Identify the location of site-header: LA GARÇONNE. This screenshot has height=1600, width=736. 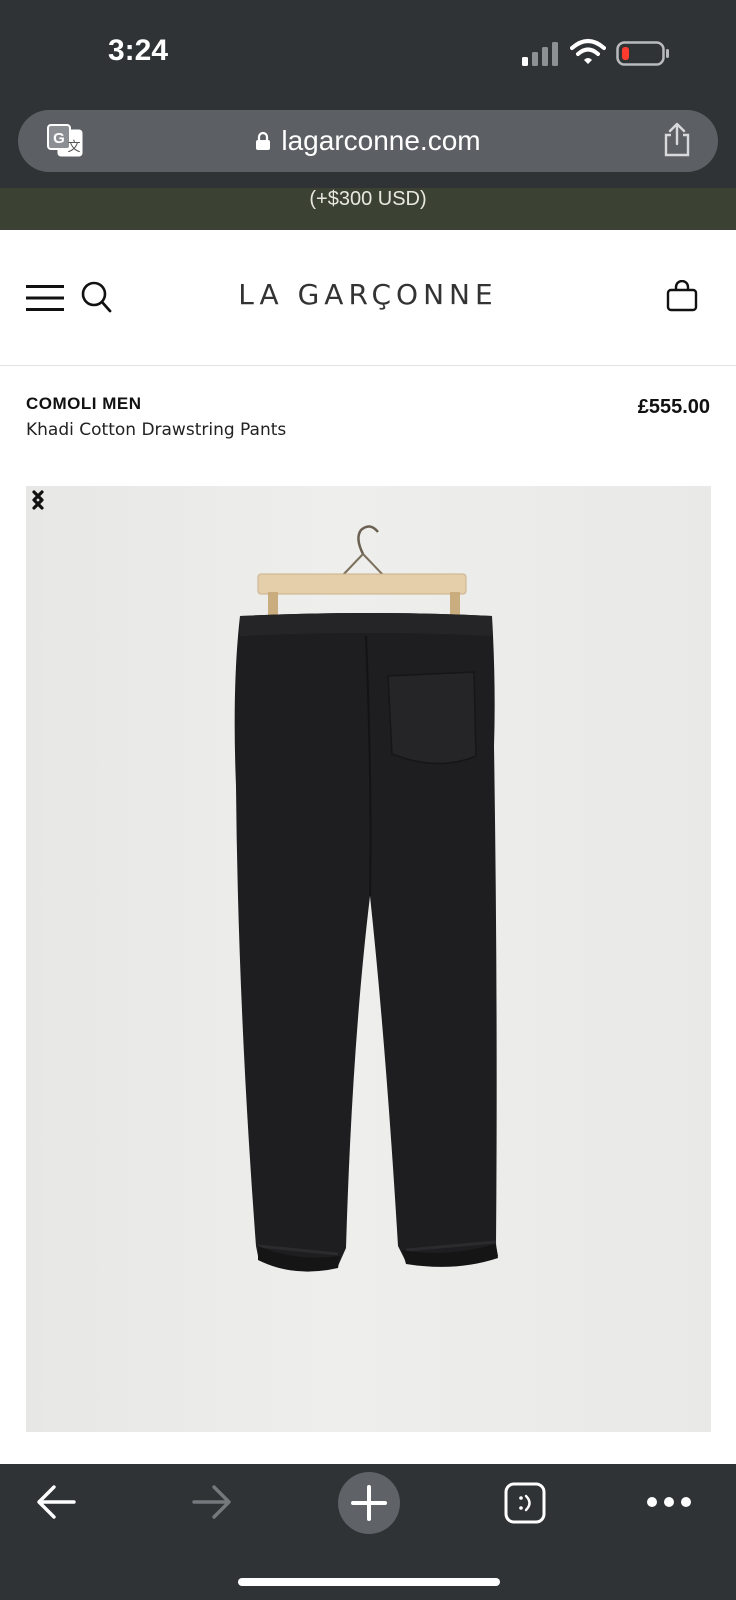
(368, 298).